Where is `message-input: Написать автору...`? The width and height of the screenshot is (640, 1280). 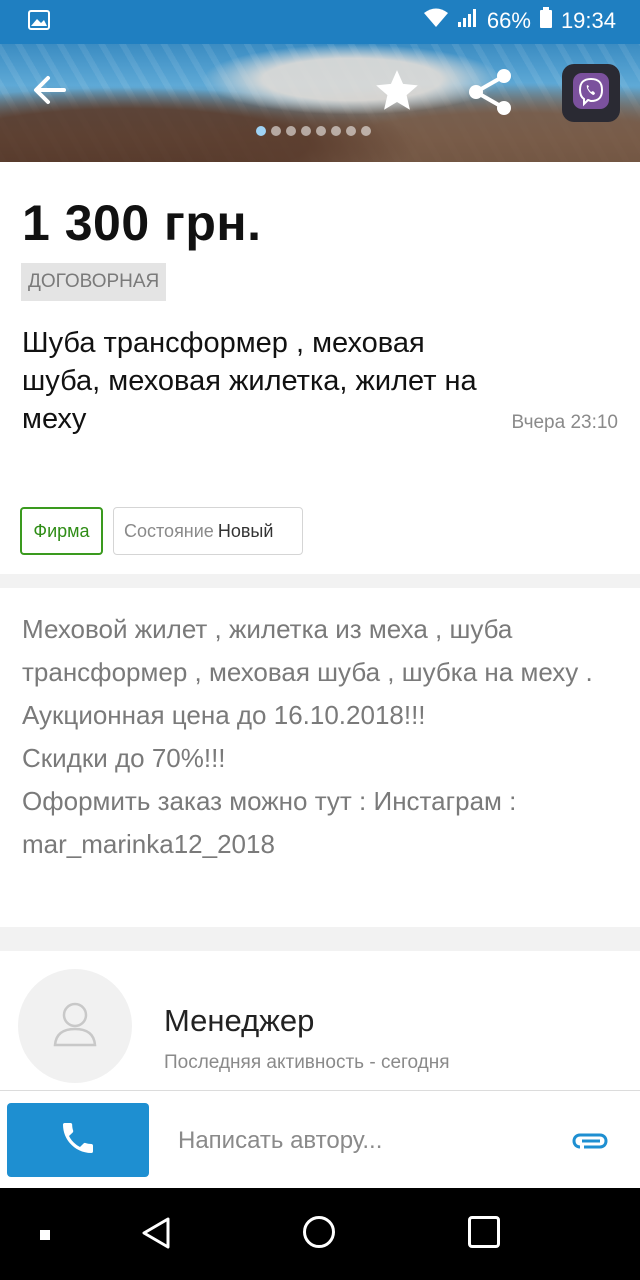
message-input: Написать автору... is located at coordinates (280, 1141).